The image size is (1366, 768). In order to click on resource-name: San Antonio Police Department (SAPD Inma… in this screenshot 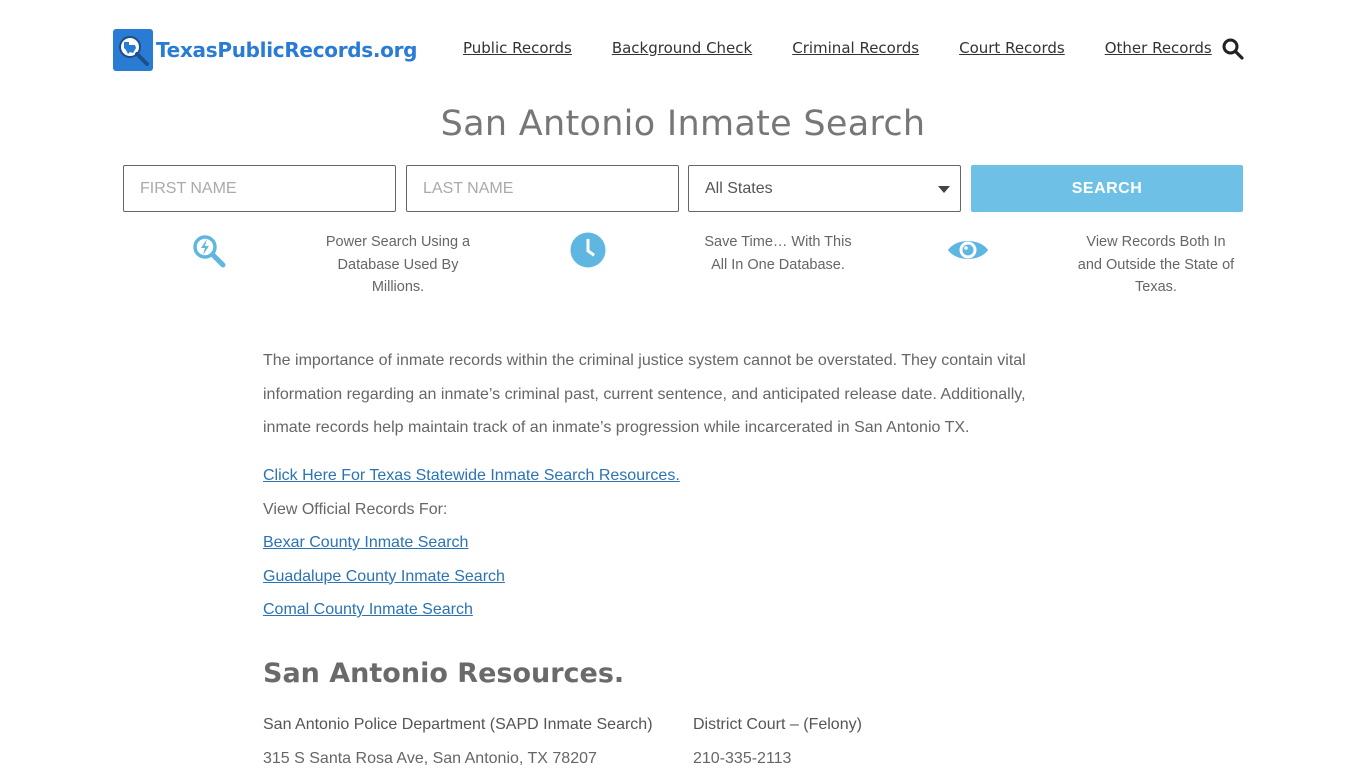, I will do `click(458, 724)`.